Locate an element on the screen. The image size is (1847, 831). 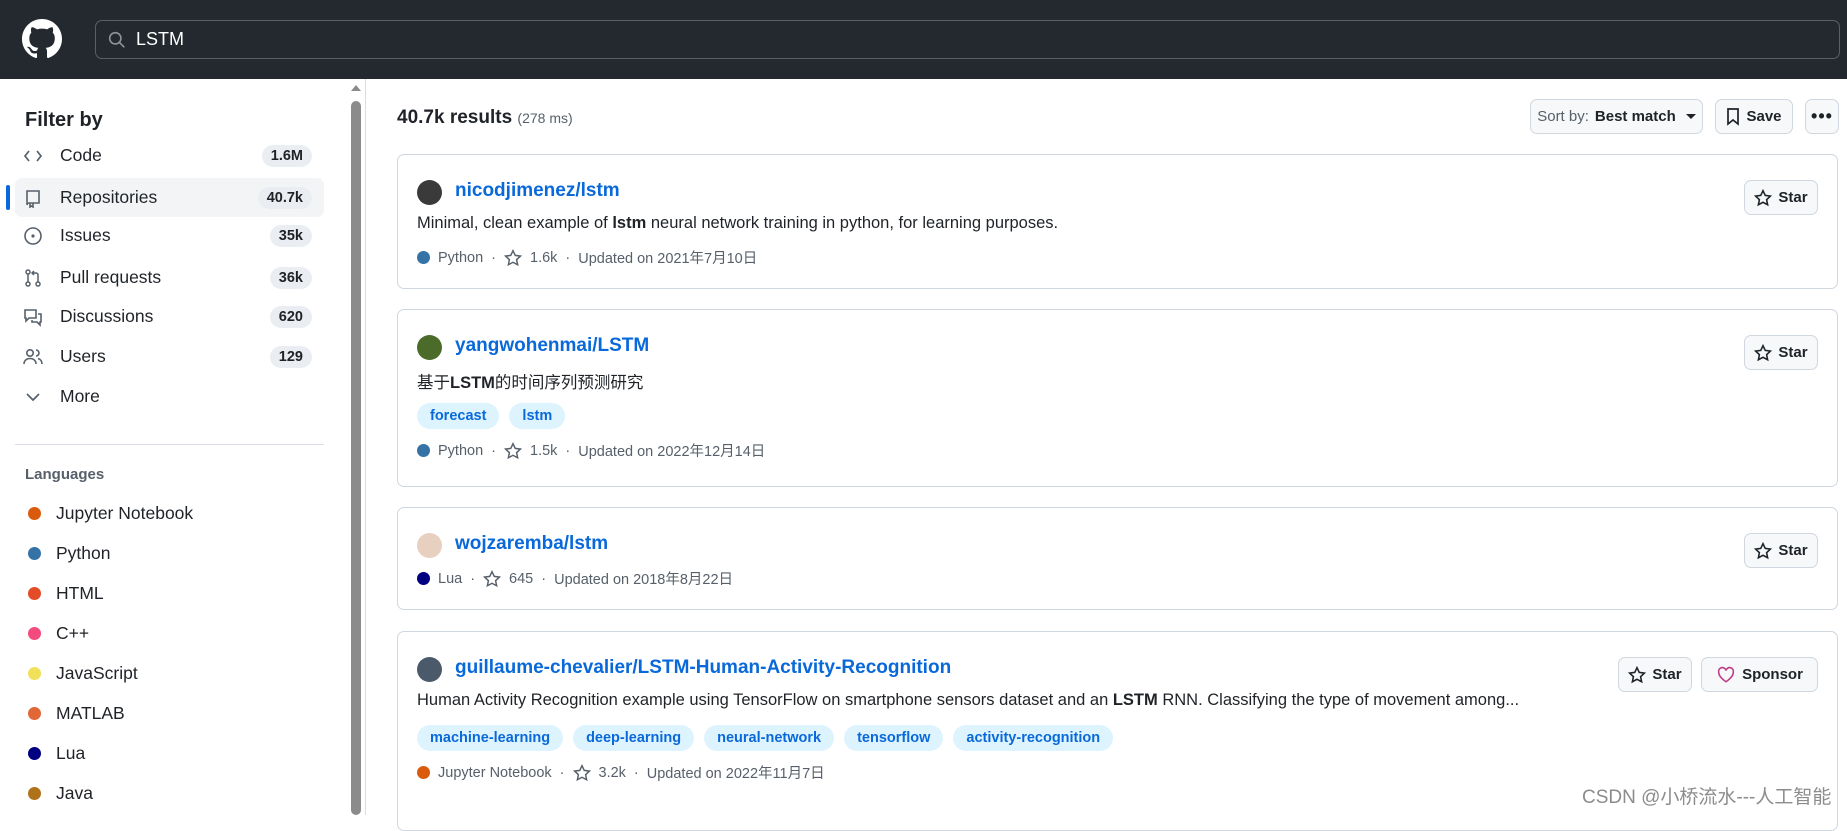
sidebar-item-users: Users 129 is located at coordinates (169, 356).